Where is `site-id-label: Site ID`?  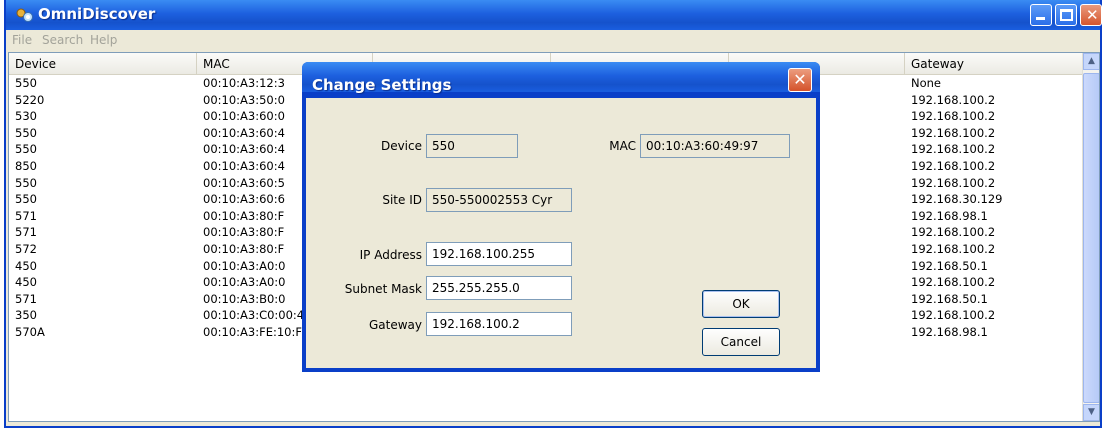
site-id-label: Site ID is located at coordinates (402, 200).